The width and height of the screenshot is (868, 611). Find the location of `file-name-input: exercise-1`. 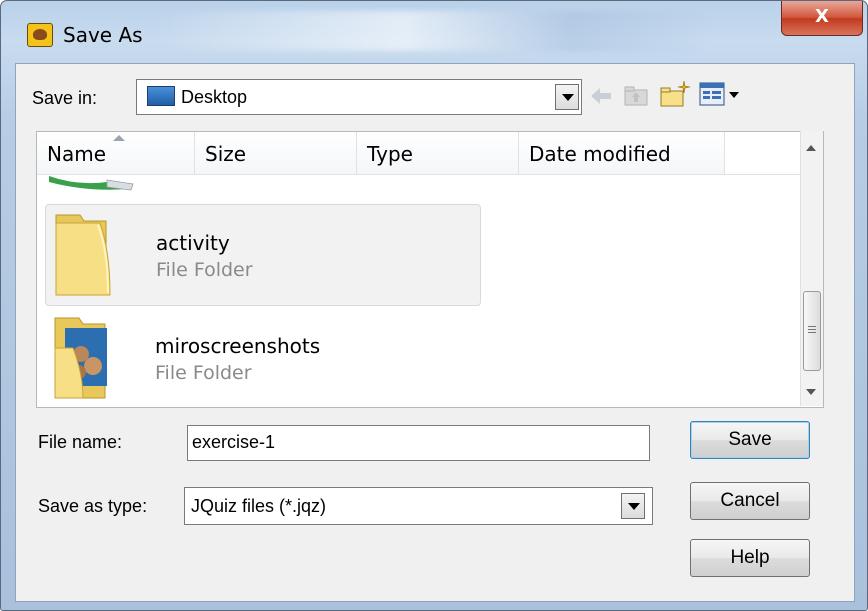

file-name-input: exercise-1 is located at coordinates (418, 443).